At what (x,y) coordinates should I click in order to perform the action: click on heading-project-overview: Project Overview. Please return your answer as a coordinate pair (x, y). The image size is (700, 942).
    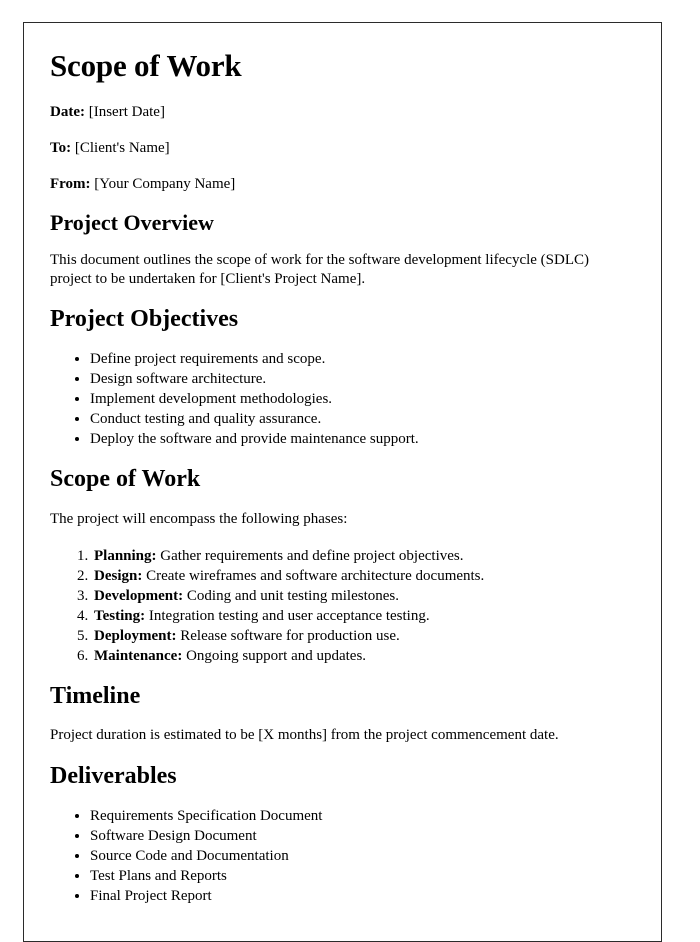
    Looking at the image, I should click on (132, 223).